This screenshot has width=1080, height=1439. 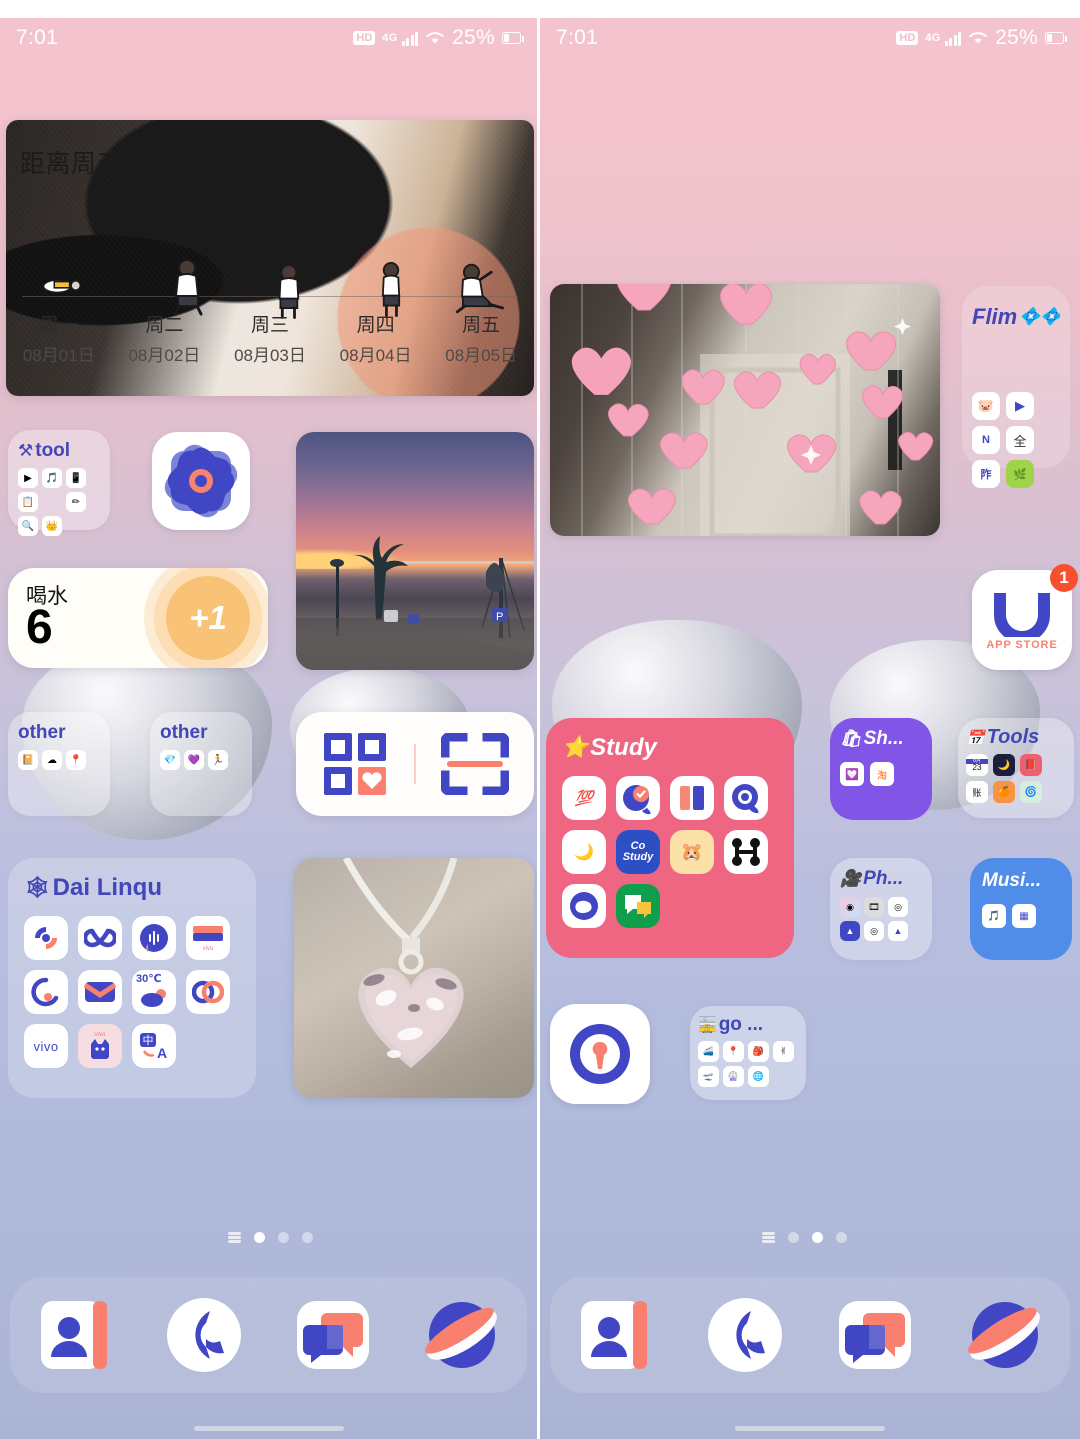 What do you see at coordinates (208, 618) in the screenshot?
I see `water-increment-button: +1` at bounding box center [208, 618].